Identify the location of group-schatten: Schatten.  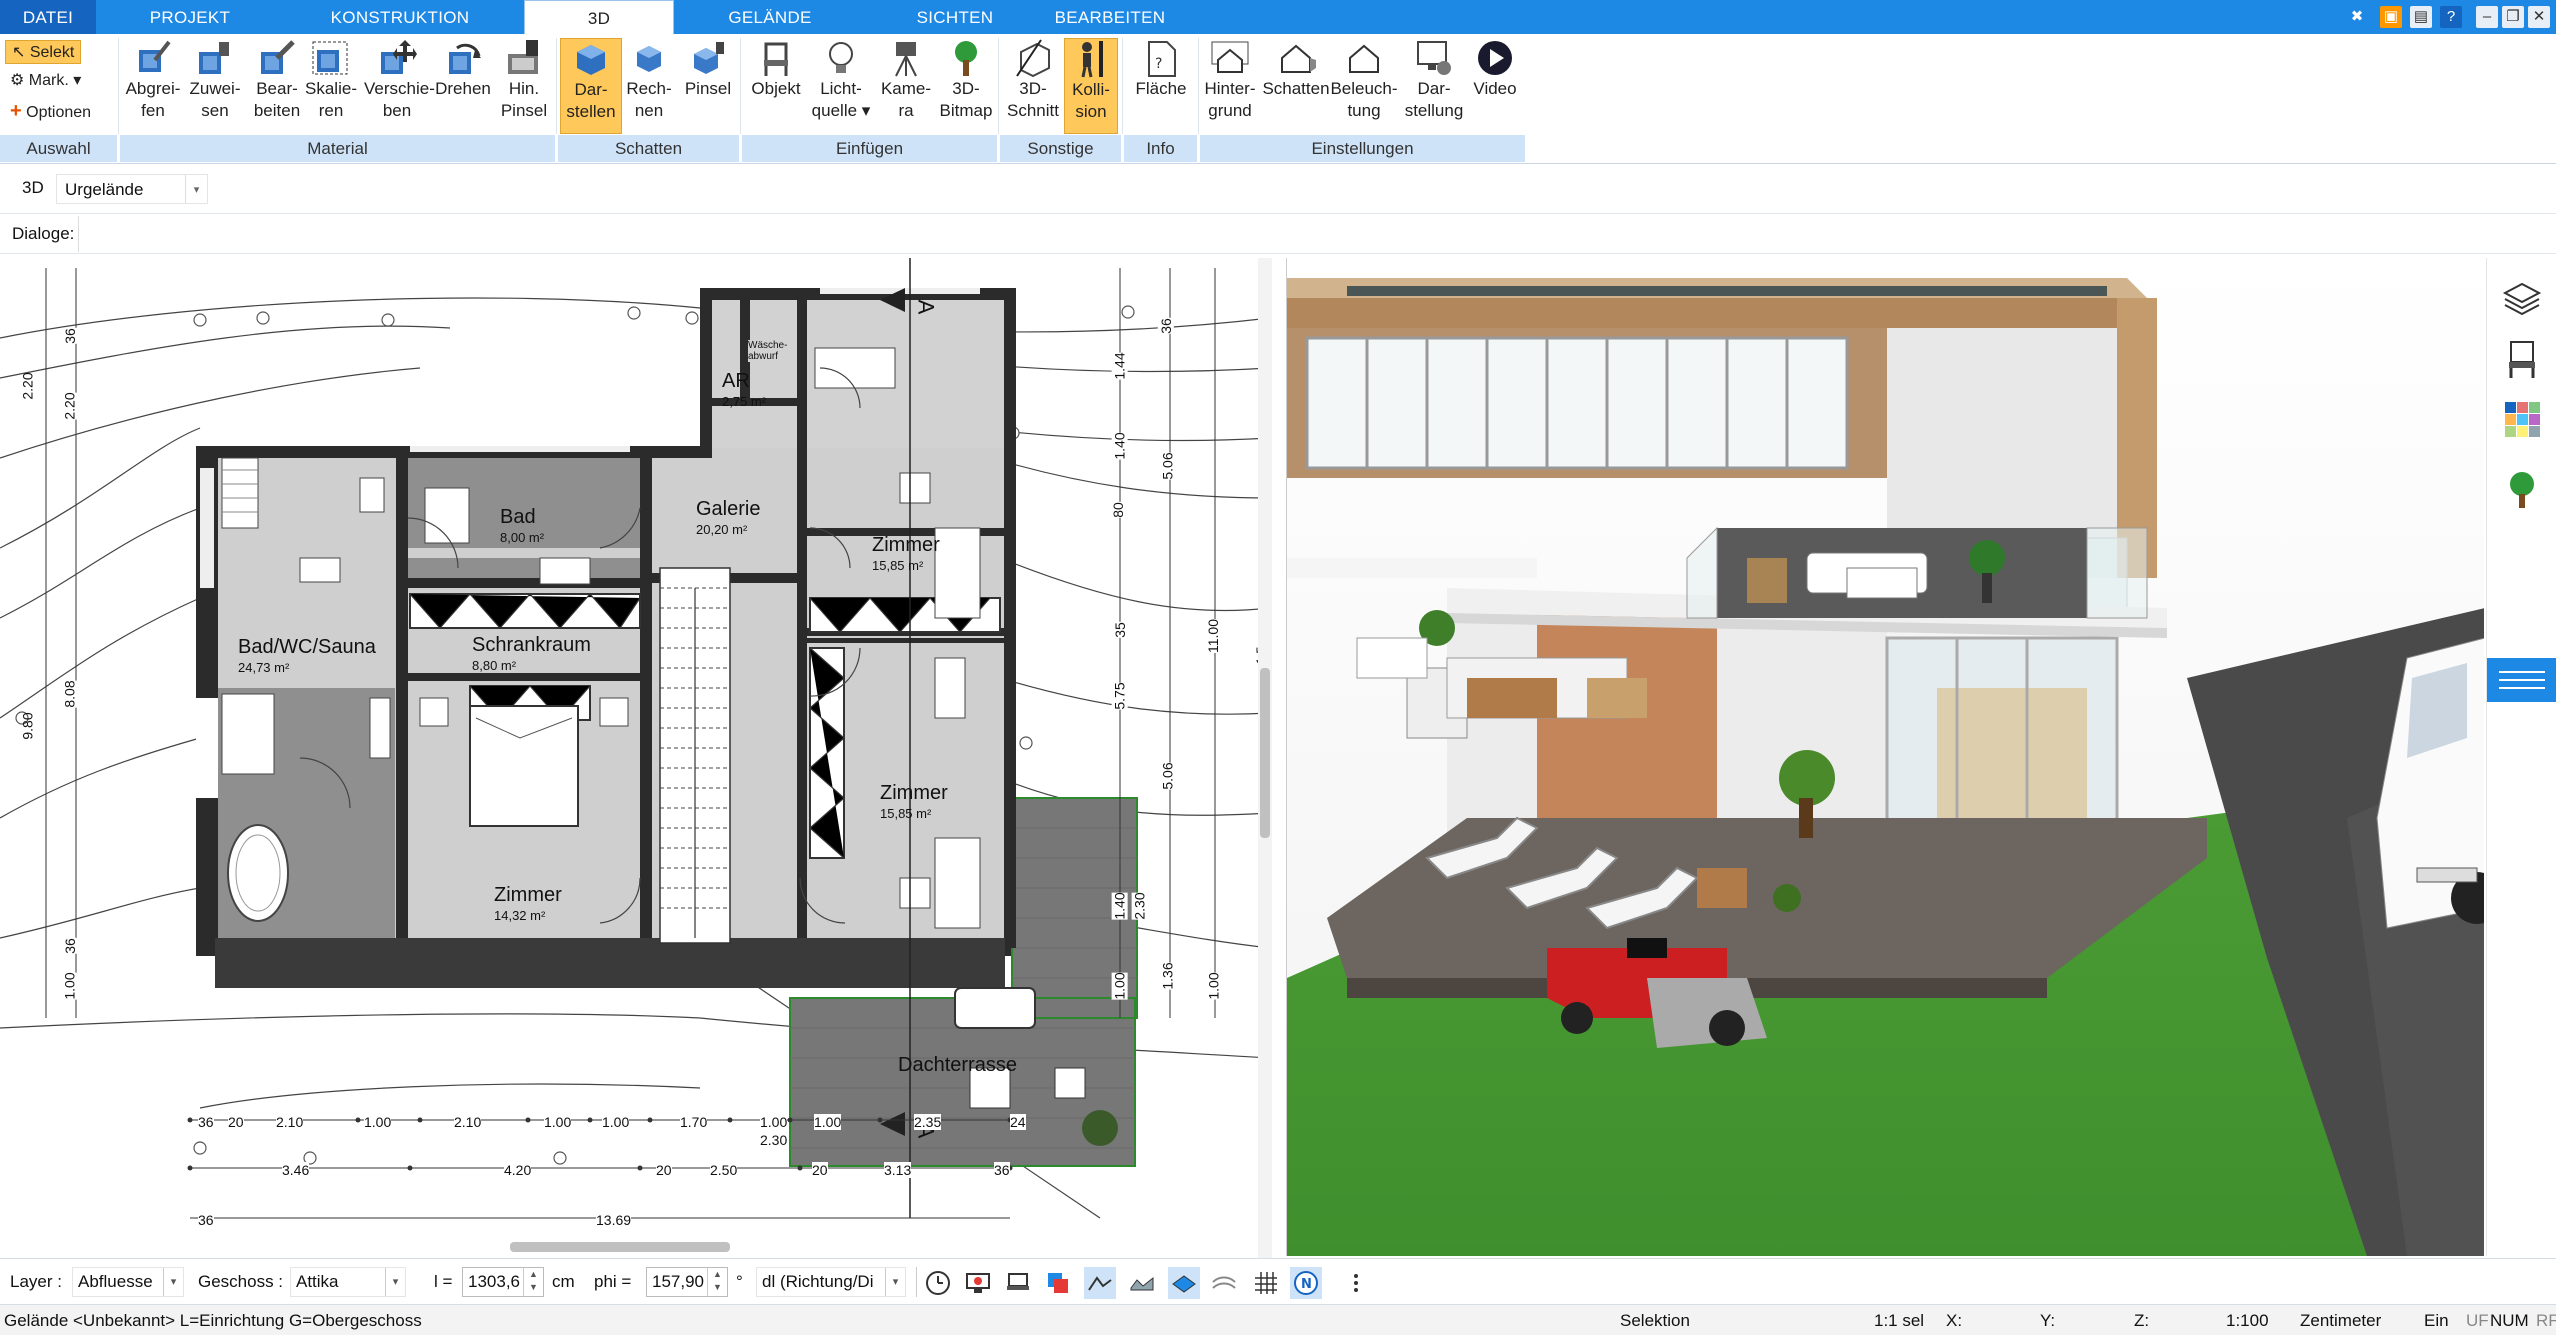
(649, 148).